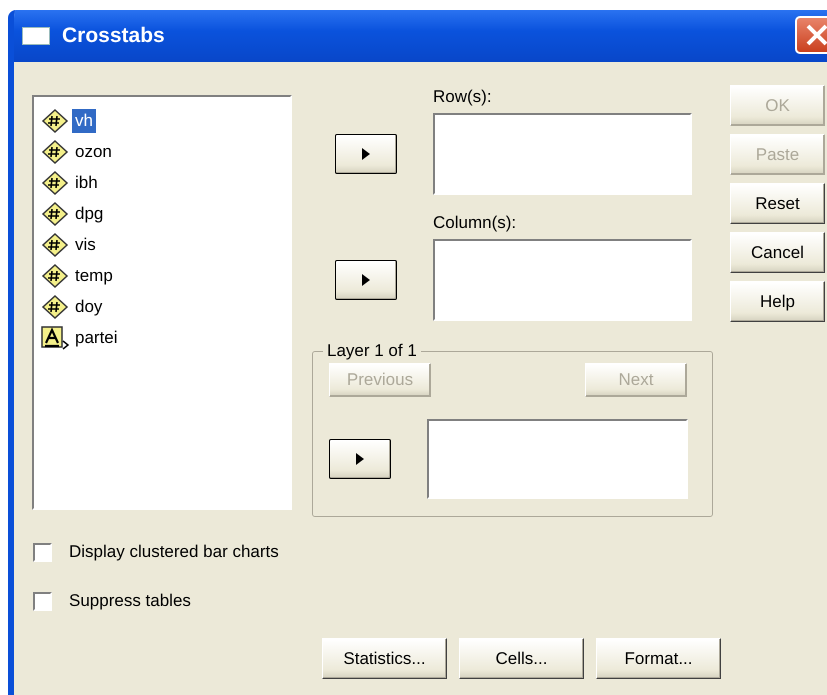 This screenshot has width=827, height=695. Describe the element at coordinates (85, 244) in the screenshot. I see `variable-item: vis` at that location.